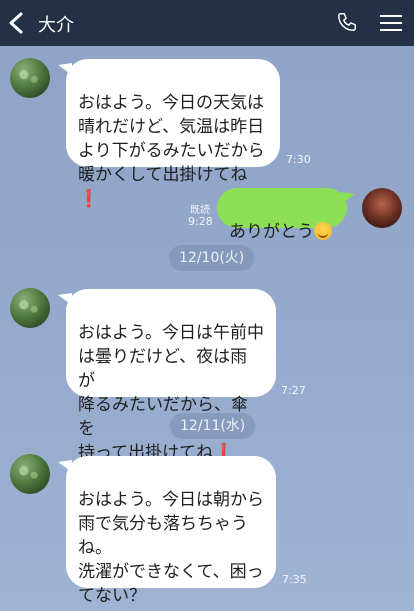 The height and width of the screenshot is (611, 414). Describe the element at coordinates (16, 23) in the screenshot. I see `back-chevron-icon` at that location.